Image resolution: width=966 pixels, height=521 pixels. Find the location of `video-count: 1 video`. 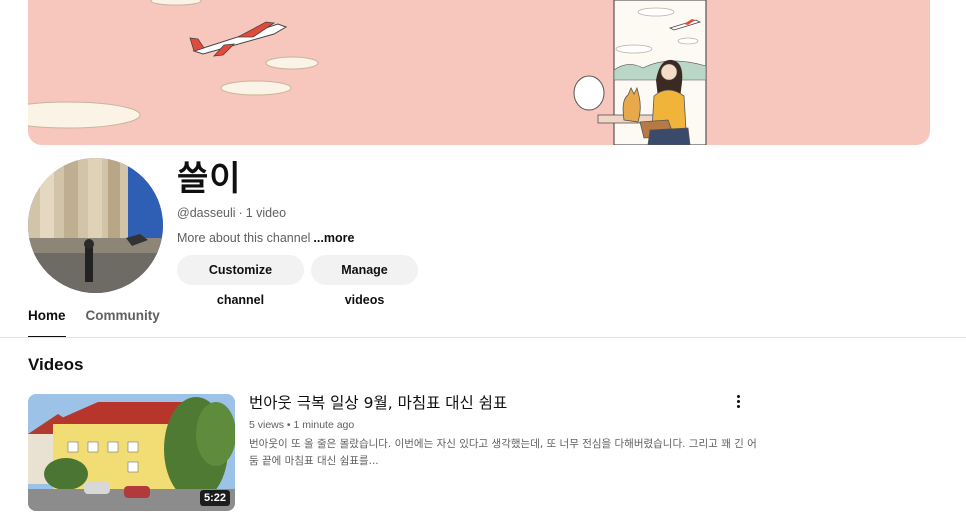

video-count: 1 video is located at coordinates (266, 213).